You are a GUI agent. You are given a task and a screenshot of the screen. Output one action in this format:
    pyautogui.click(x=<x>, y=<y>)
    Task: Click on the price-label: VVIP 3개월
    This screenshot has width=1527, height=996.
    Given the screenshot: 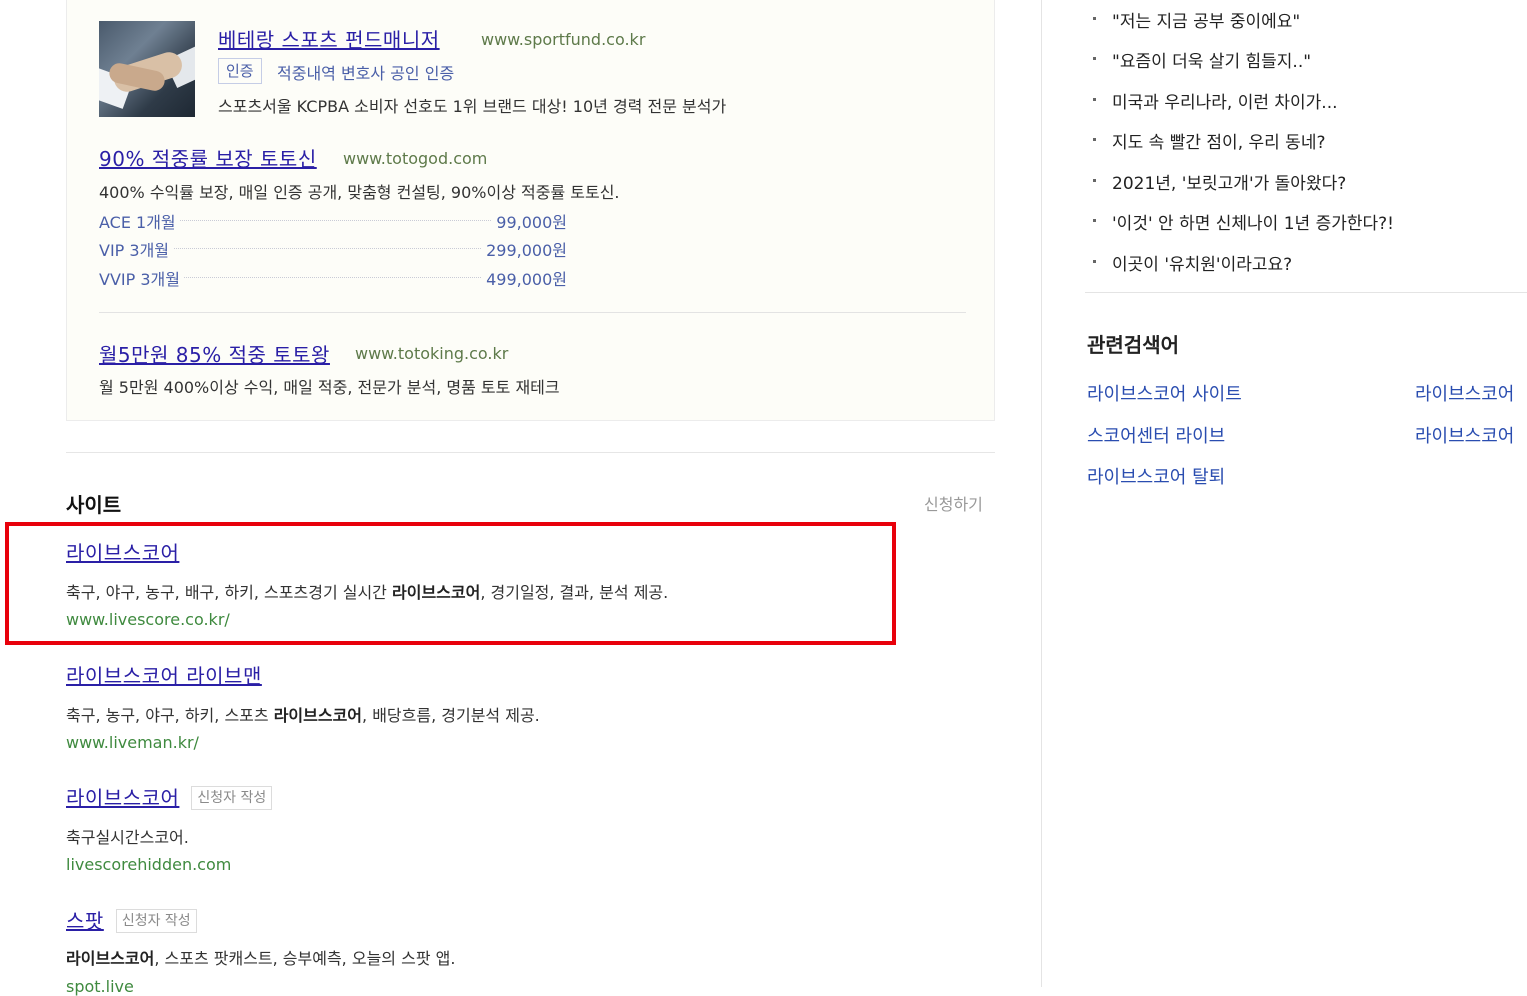 What is the action you would take?
    pyautogui.click(x=141, y=278)
    